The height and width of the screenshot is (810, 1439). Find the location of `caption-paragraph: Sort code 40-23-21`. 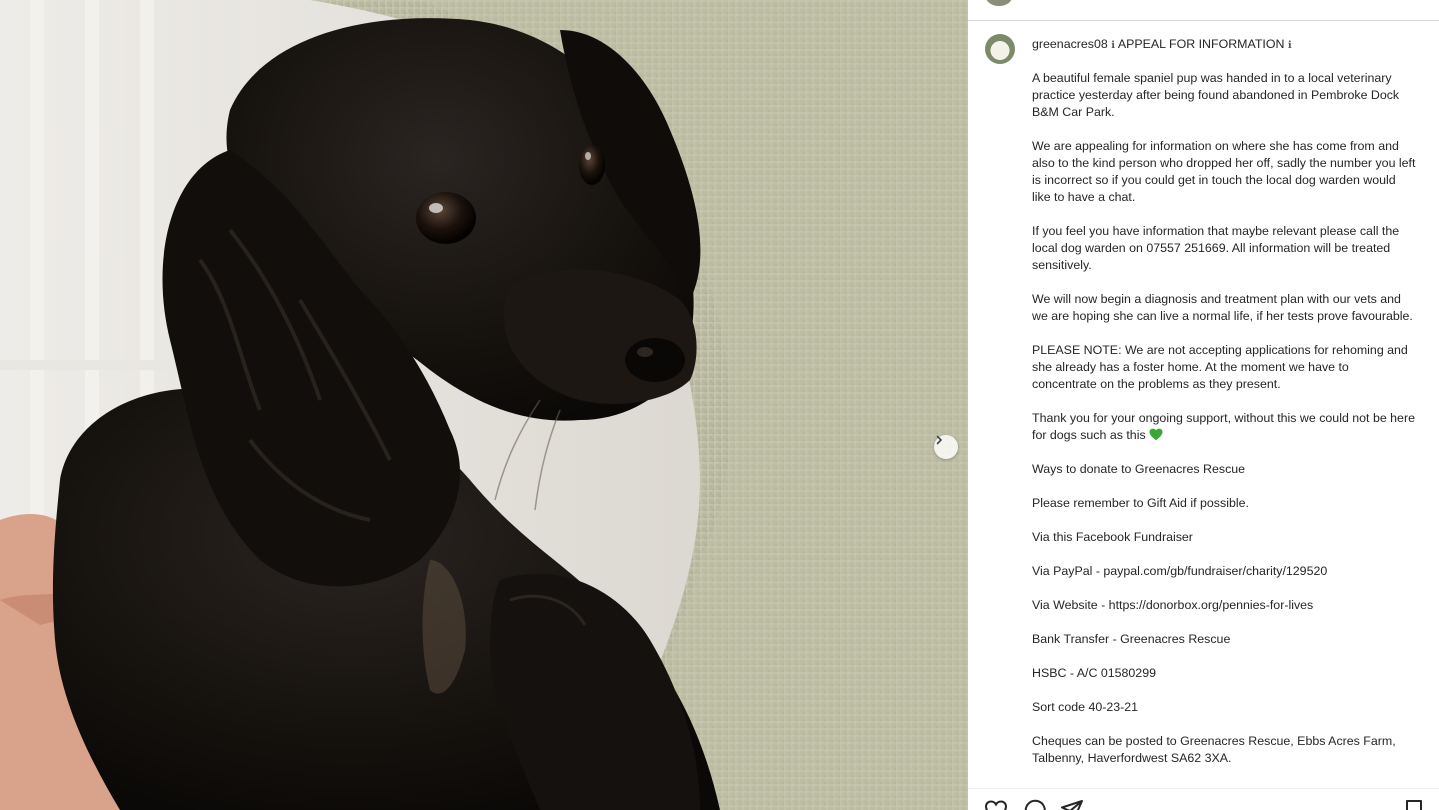

caption-paragraph: Sort code 40-23-21 is located at coordinates (1085, 707).